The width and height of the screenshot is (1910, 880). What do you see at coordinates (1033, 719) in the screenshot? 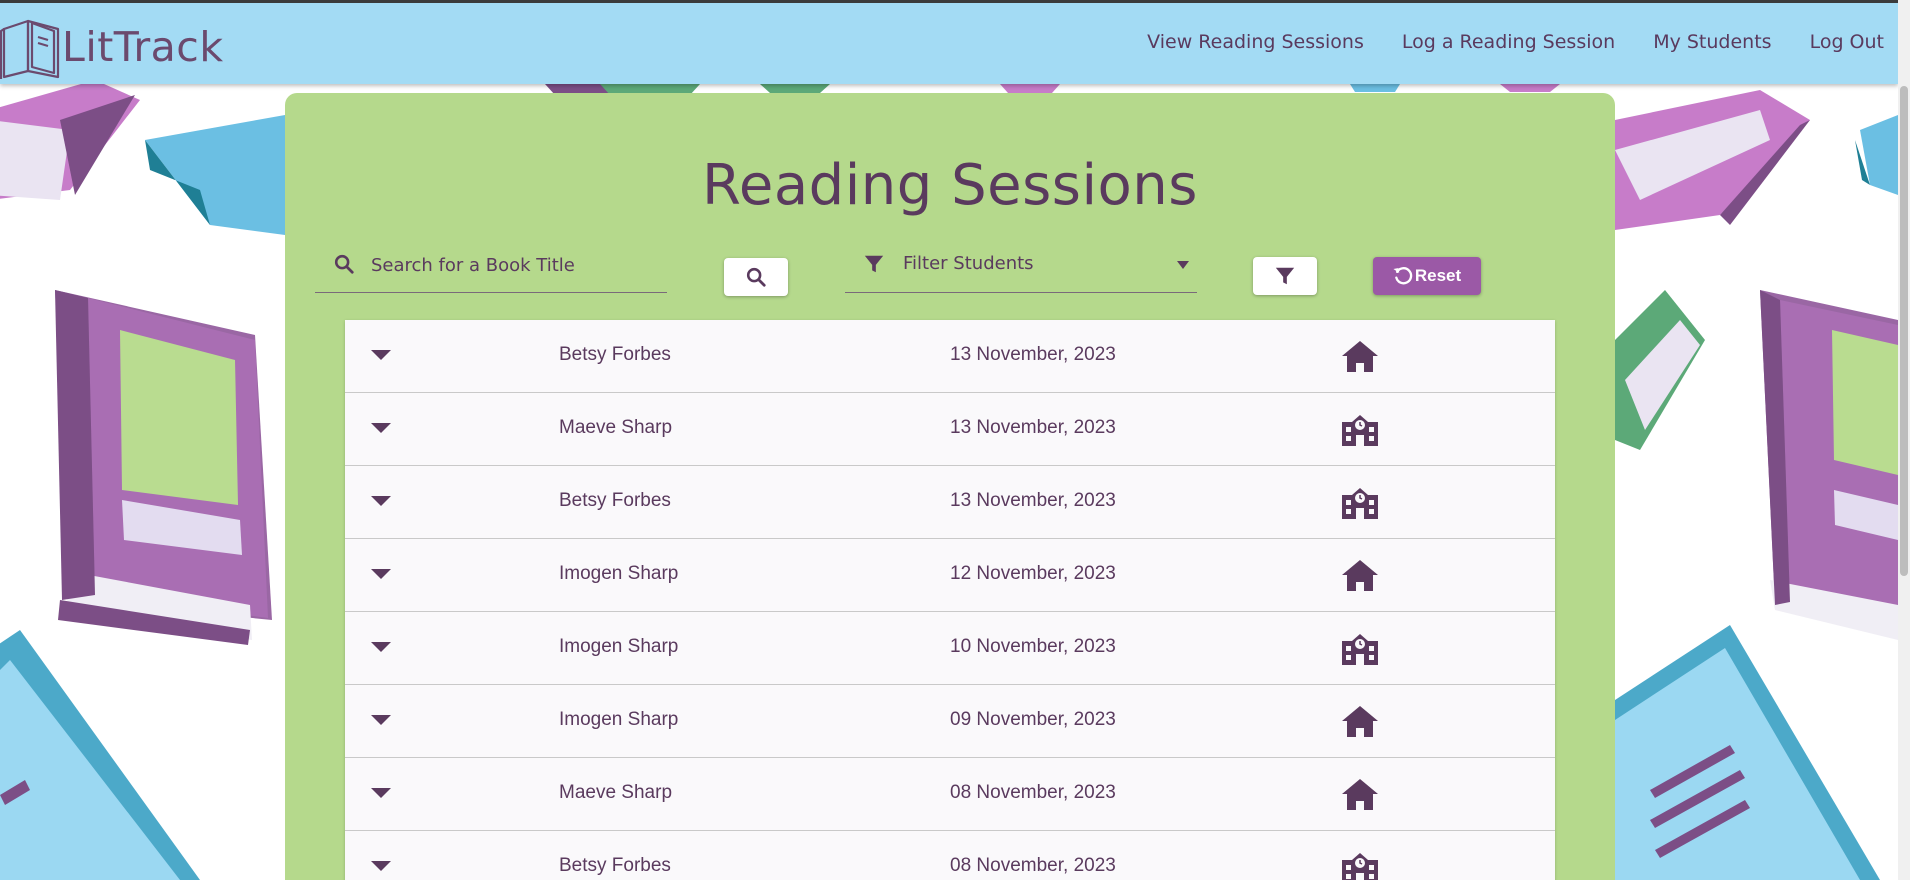
I see `session-date: 09 November, 2023` at bounding box center [1033, 719].